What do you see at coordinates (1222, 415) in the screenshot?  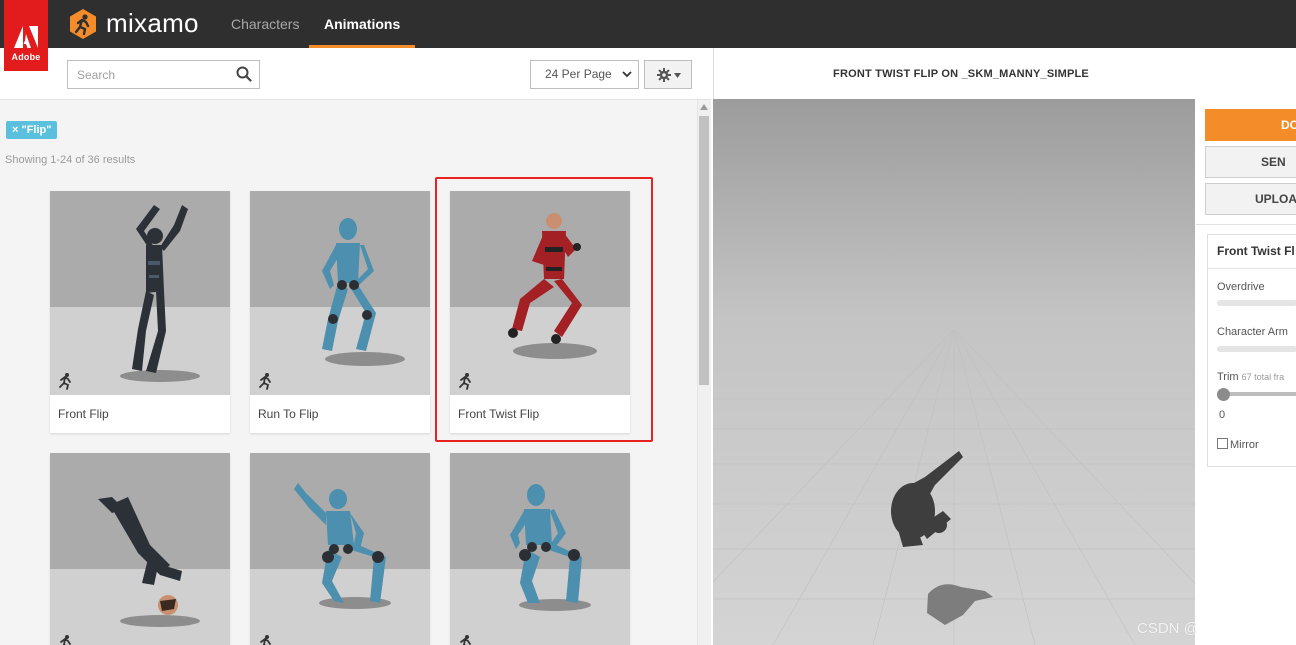 I see `trim-start-value: 0` at bounding box center [1222, 415].